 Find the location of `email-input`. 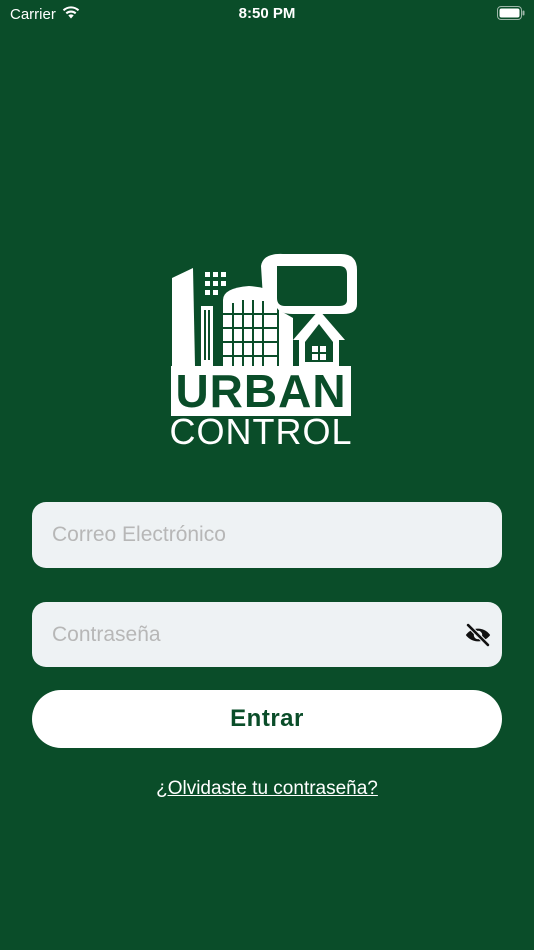

email-input is located at coordinates (267, 535).